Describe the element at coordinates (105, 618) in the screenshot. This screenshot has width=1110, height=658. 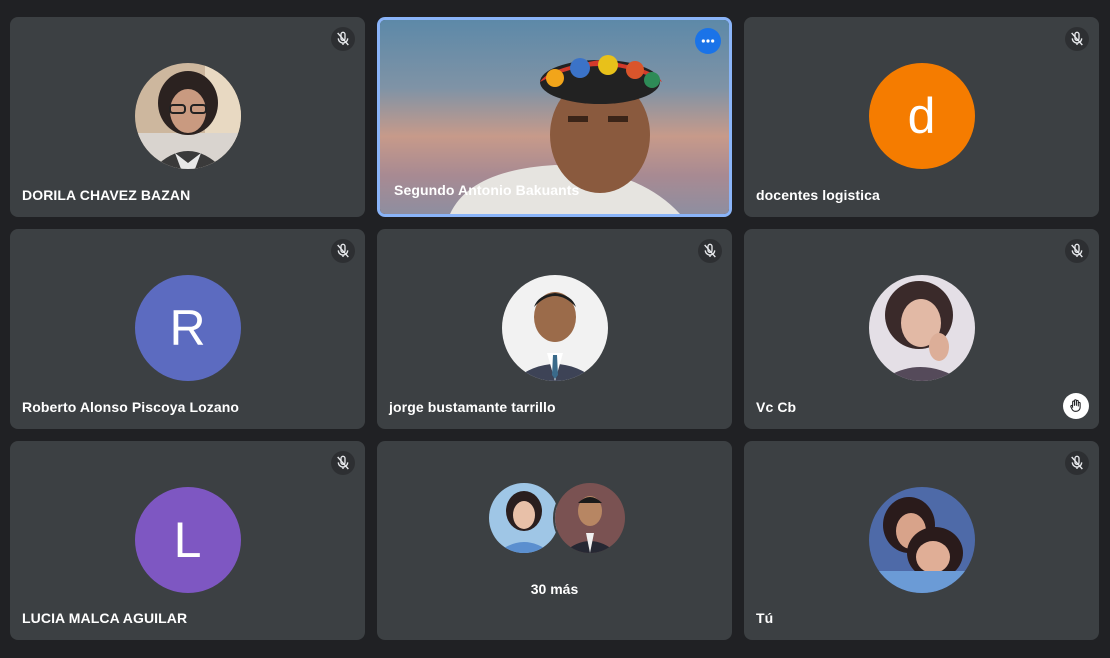
I see `participant-name: LUCIA MALCA AGUILAR` at that location.